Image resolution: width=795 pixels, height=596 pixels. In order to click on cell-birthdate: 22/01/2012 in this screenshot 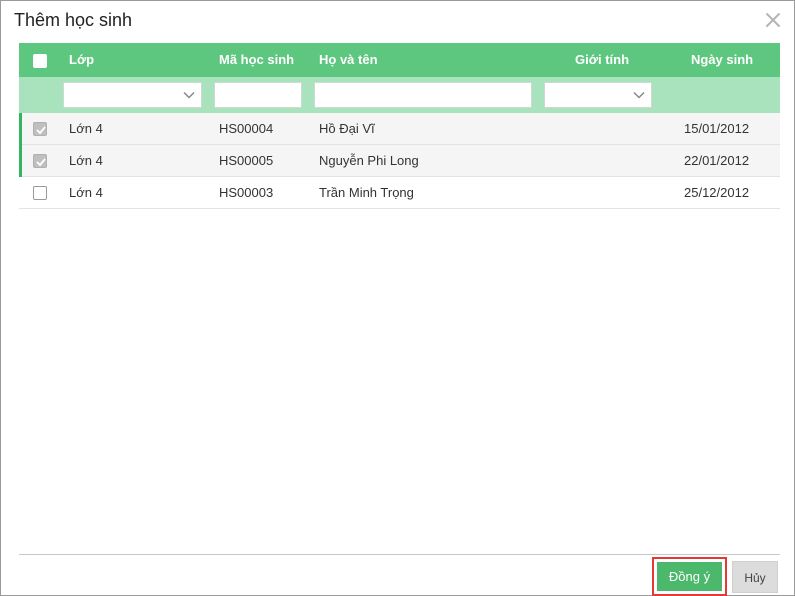, I will do `click(717, 160)`.